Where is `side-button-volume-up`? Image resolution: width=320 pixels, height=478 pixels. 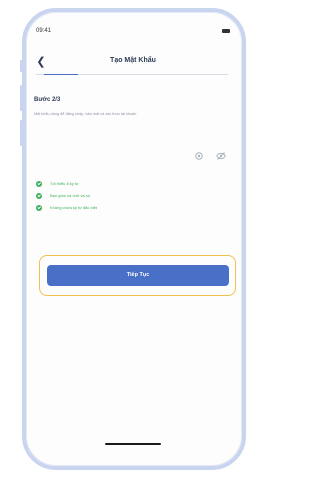
side-button-volume-up is located at coordinates (21, 98).